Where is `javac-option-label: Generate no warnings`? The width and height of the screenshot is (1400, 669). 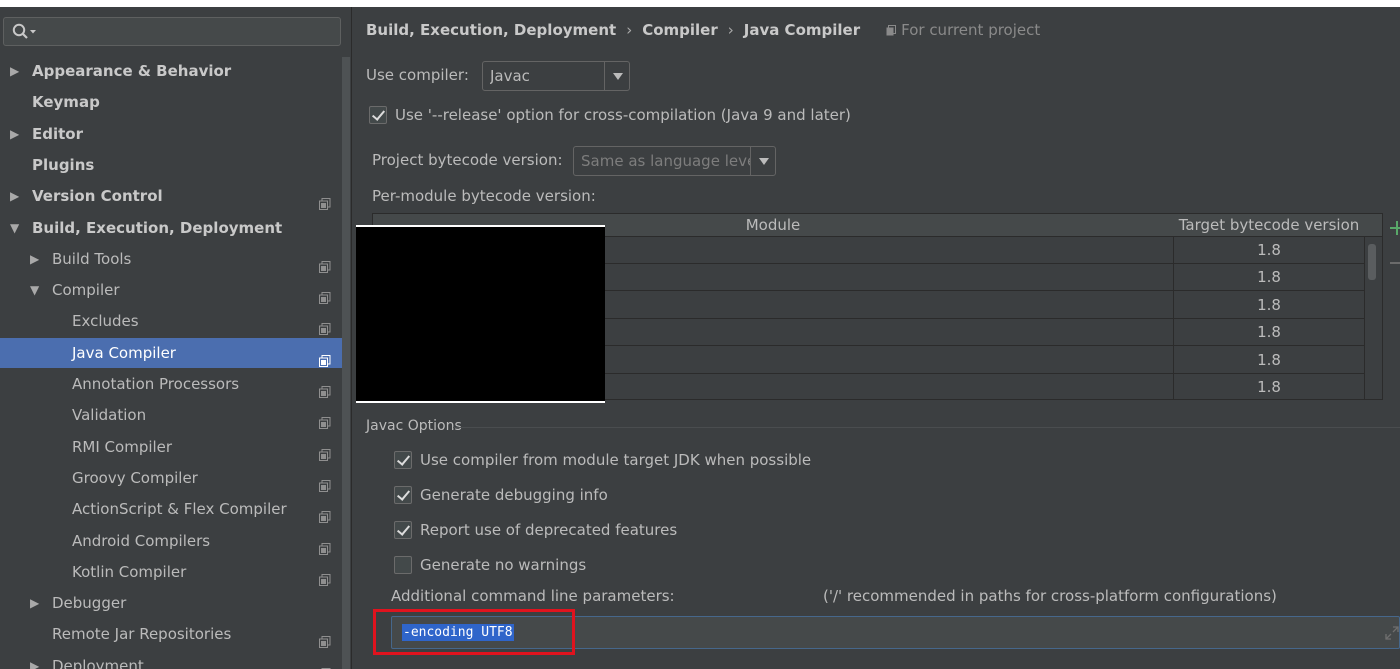
javac-option-label: Generate no warnings is located at coordinates (503, 565).